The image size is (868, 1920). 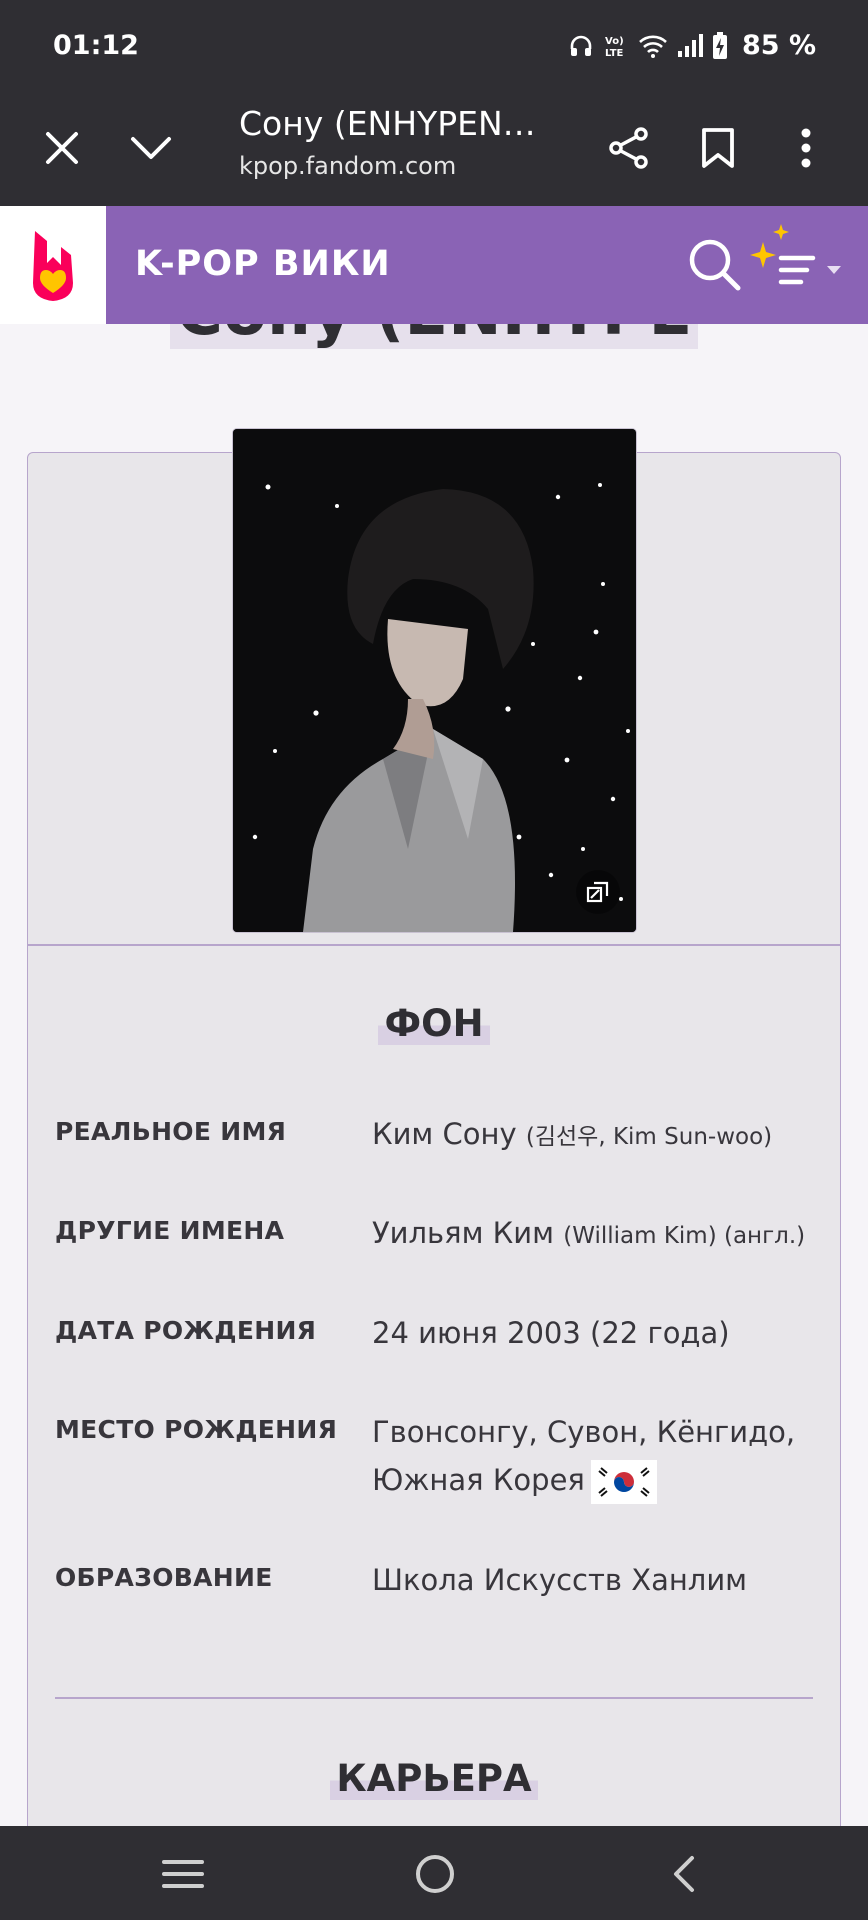 What do you see at coordinates (718, 148) in the screenshot?
I see `bookmark-icon` at bounding box center [718, 148].